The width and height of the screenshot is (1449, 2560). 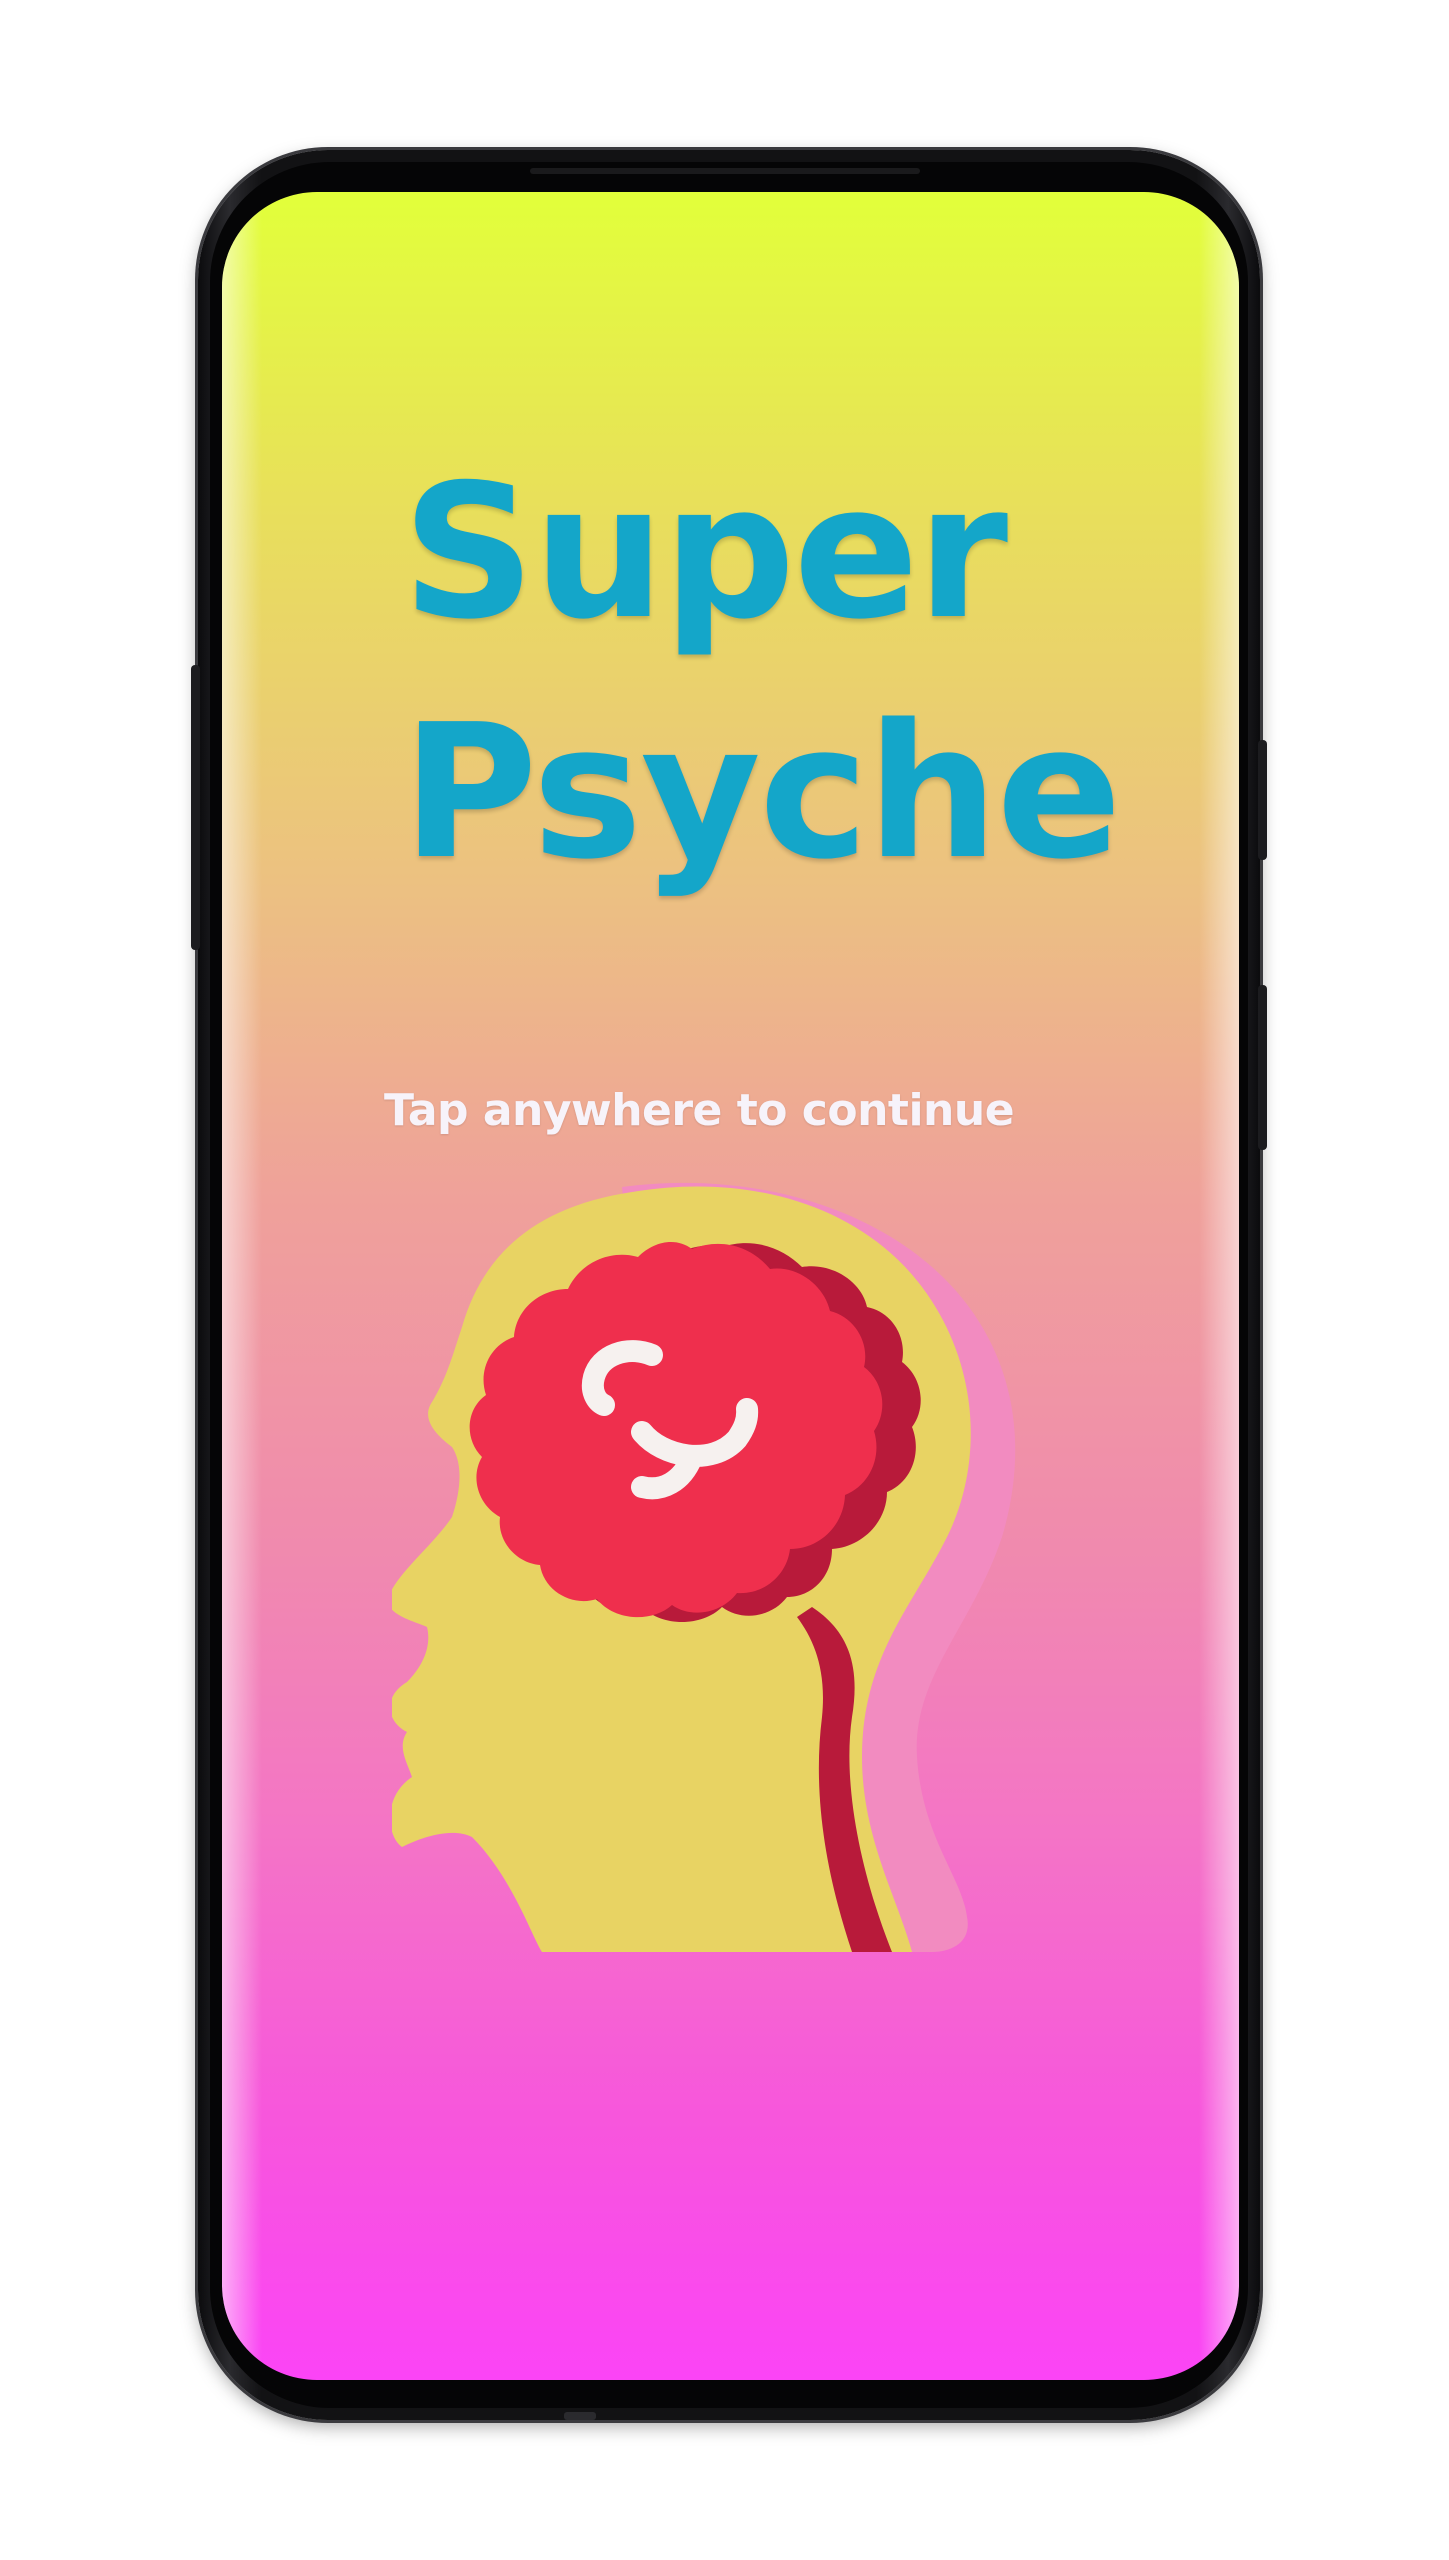 What do you see at coordinates (1262, 1067) in the screenshot?
I see `side-key` at bounding box center [1262, 1067].